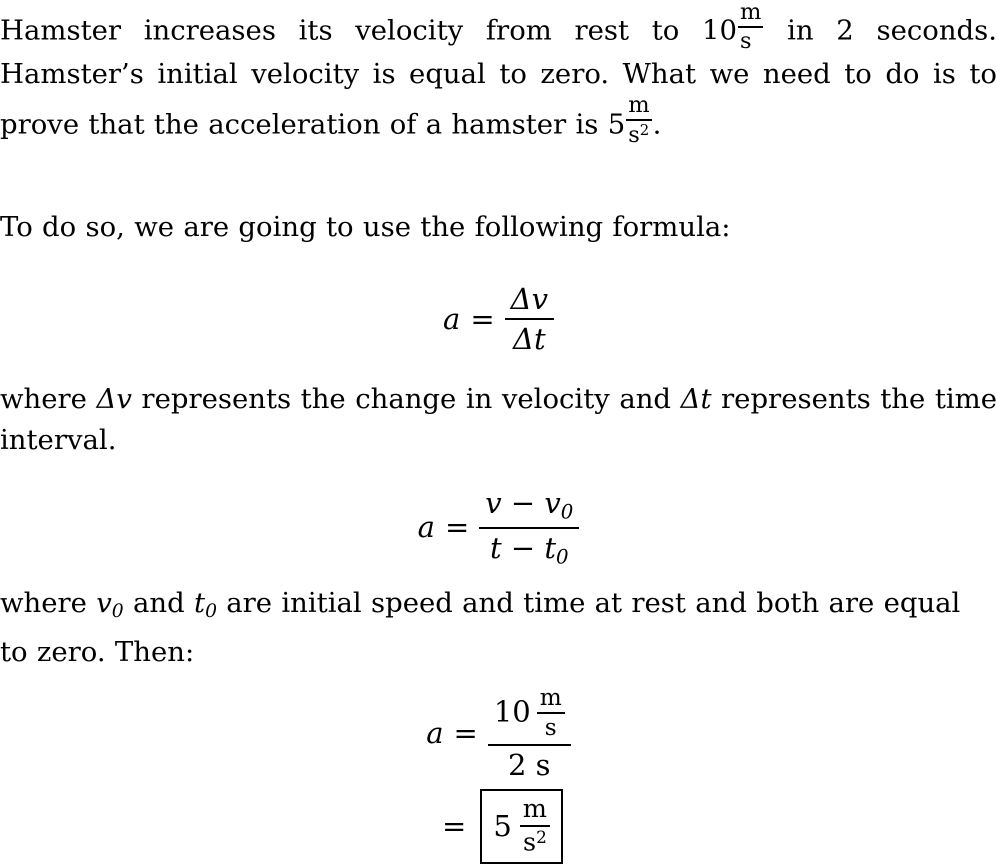 This screenshot has height=864, width=997. What do you see at coordinates (158, 603) in the screenshot?
I see `where2-text-part-2: and` at bounding box center [158, 603].